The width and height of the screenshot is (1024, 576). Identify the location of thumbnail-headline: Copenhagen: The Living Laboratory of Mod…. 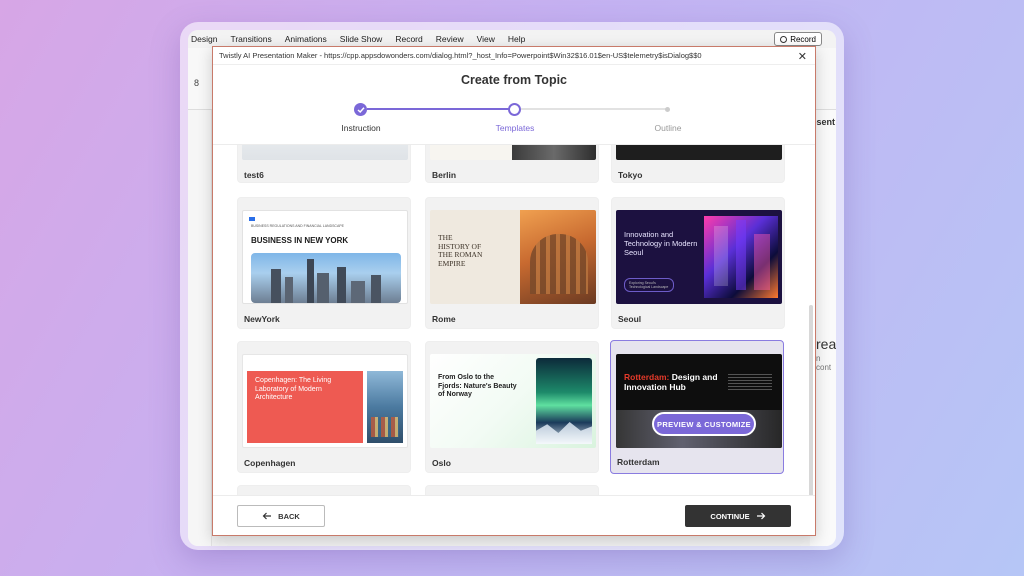
(293, 389).